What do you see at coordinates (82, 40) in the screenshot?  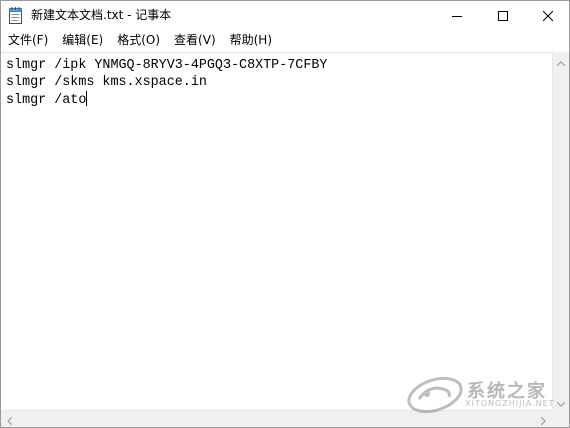 I see `menu-edit: 编辑(E)` at bounding box center [82, 40].